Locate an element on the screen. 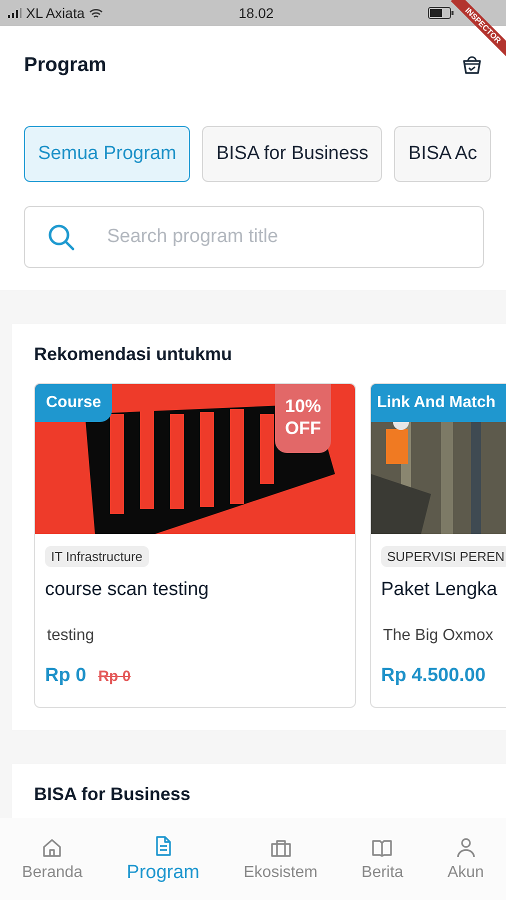 Image resolution: width=506 pixels, height=900 pixels. filter-tab: BISA for Business is located at coordinates (292, 154).